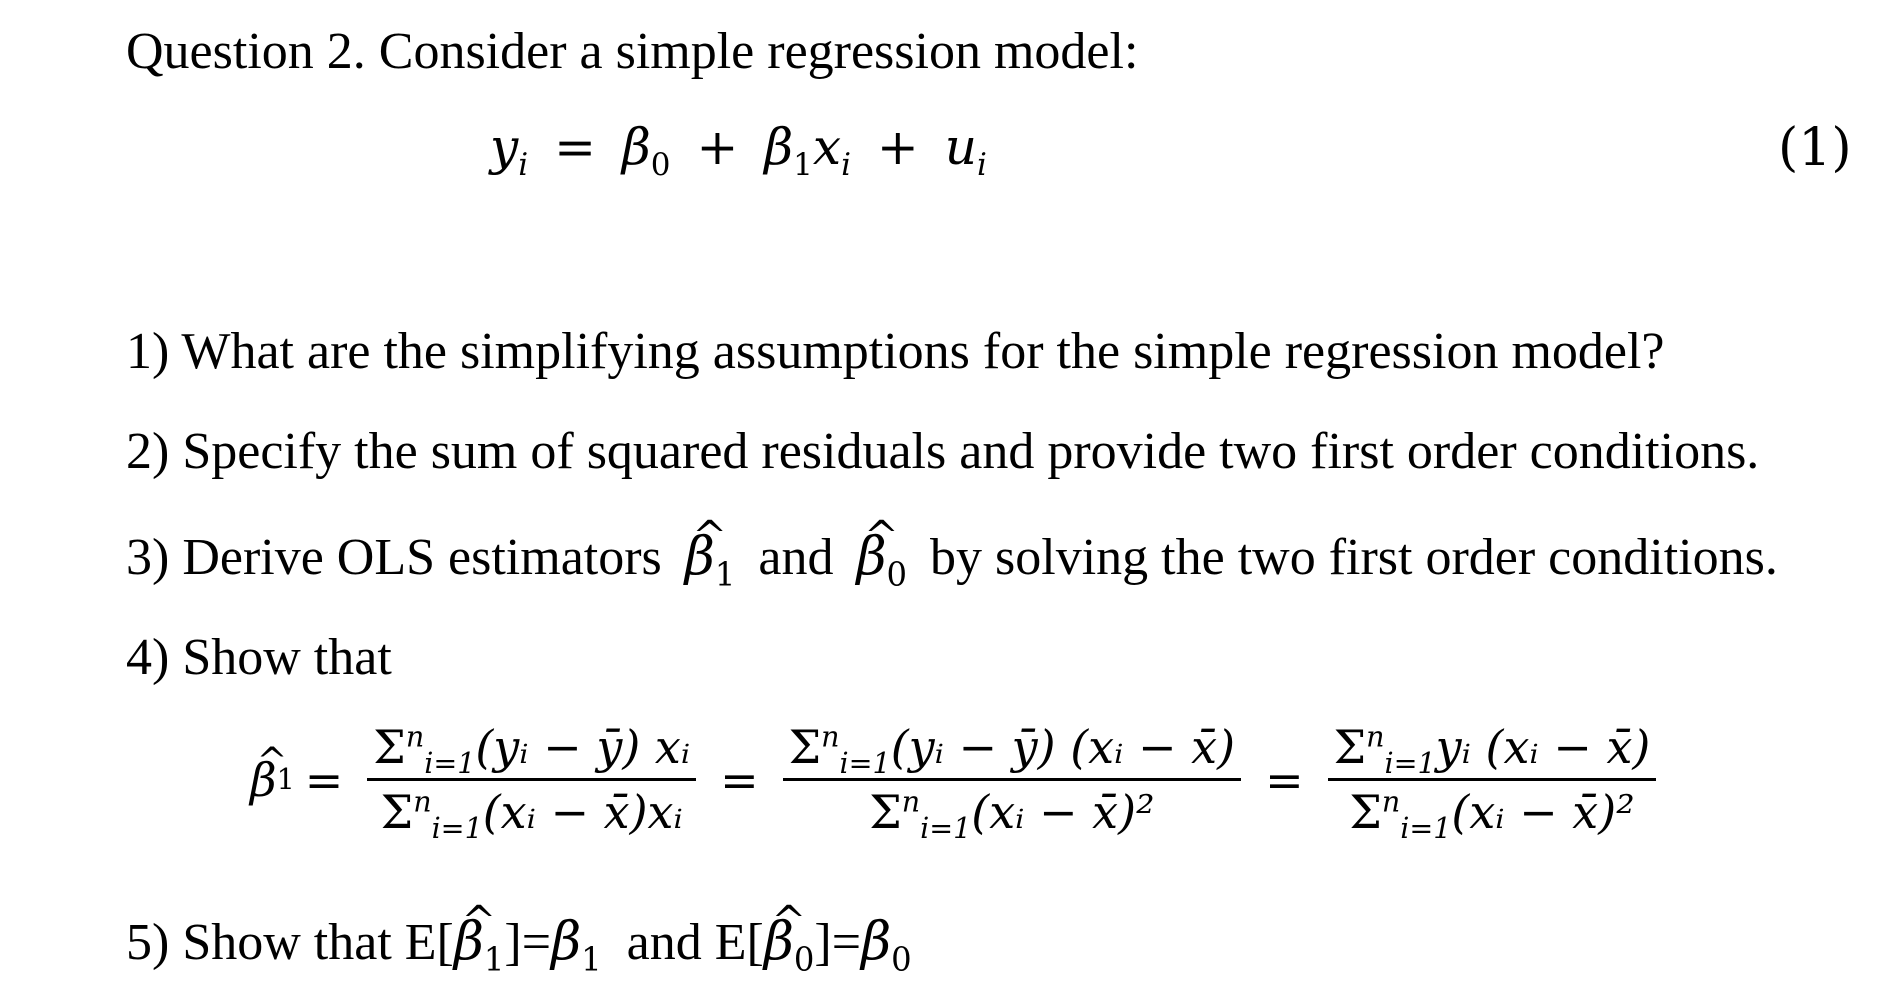 This screenshot has width=1899, height=1000. What do you see at coordinates (504, 147) in the screenshot?
I see `eq-y: y` at bounding box center [504, 147].